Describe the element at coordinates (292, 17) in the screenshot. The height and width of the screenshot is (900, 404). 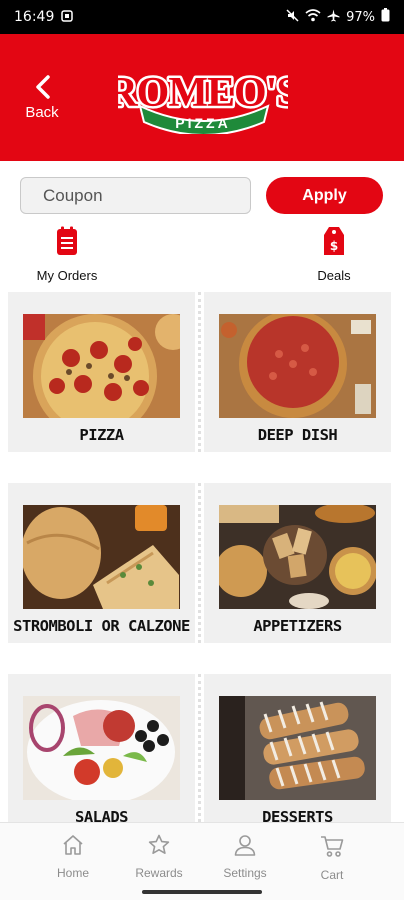
I see `mute-icon` at that location.